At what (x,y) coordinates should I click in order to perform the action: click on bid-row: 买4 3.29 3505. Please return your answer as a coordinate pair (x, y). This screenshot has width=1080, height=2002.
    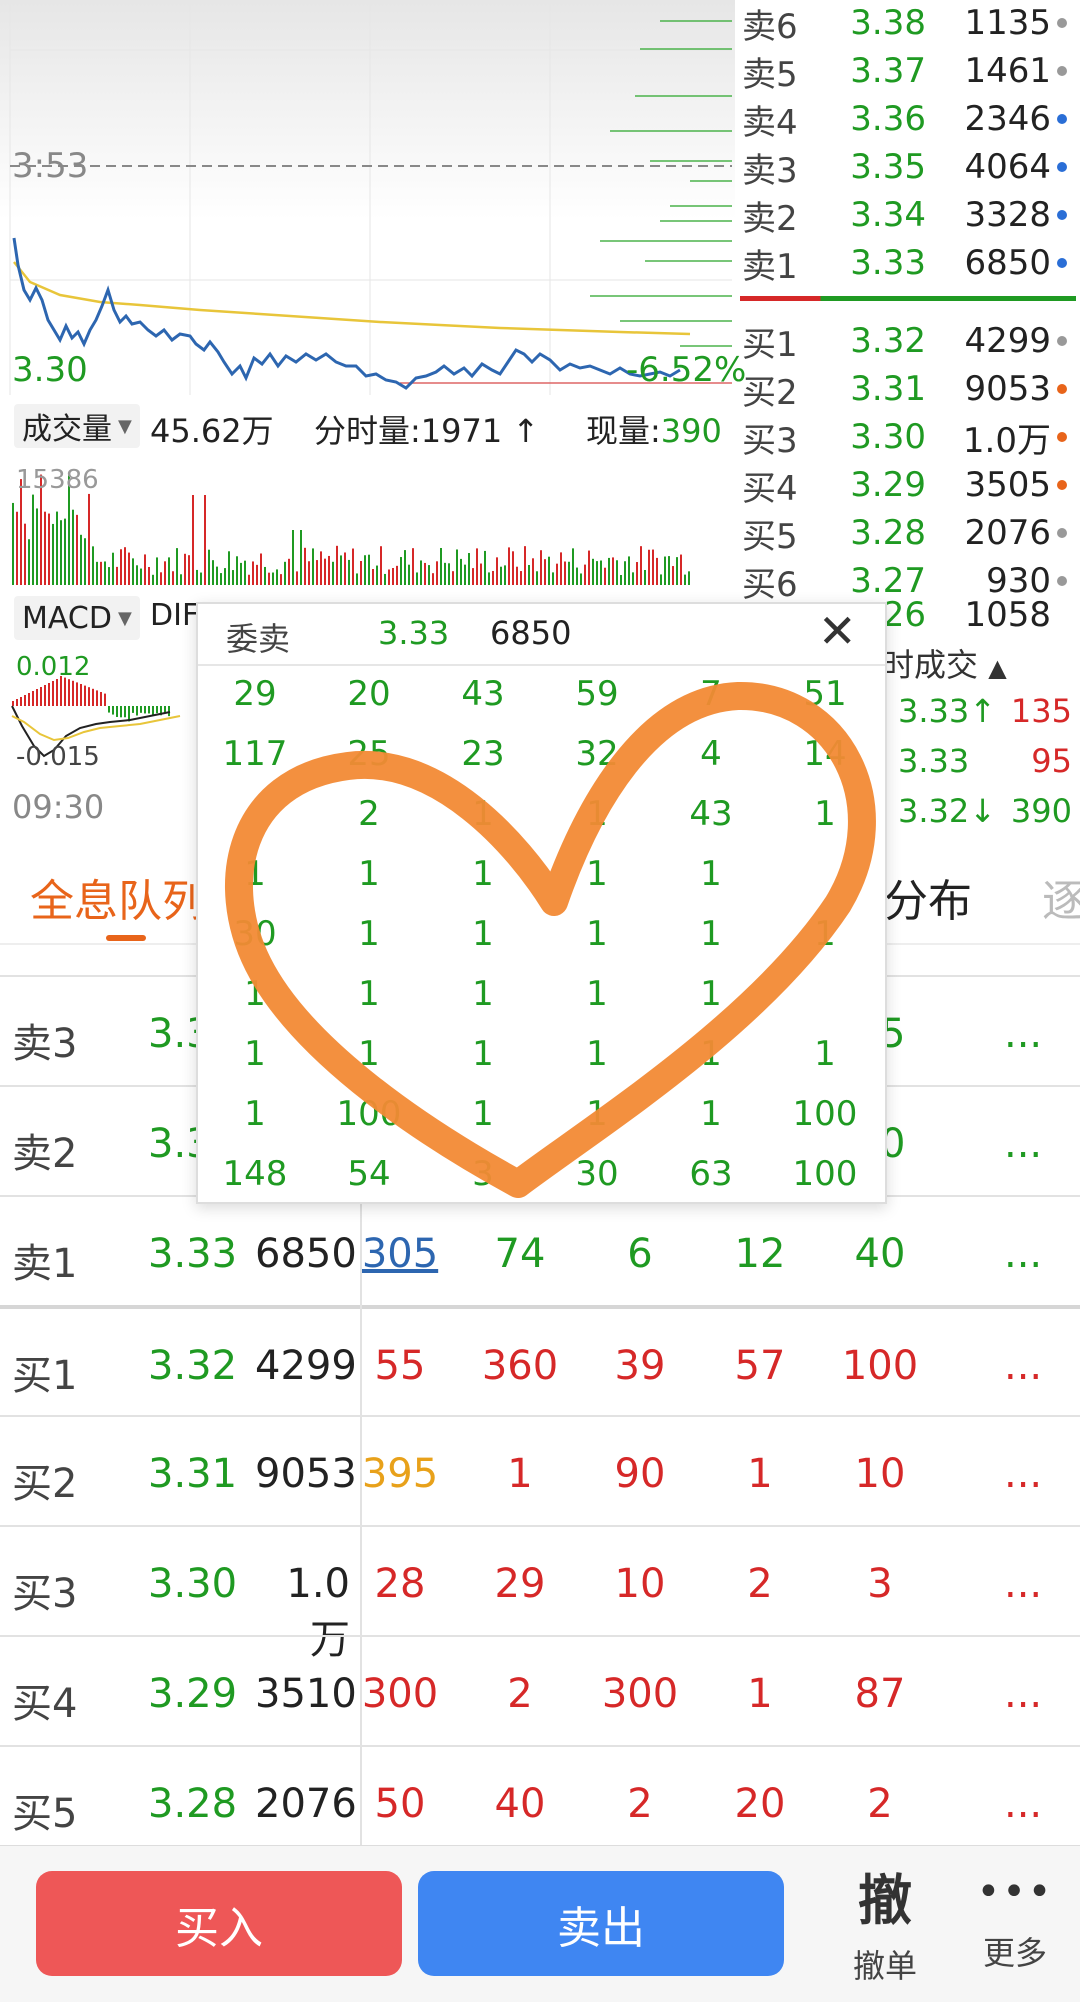
    Looking at the image, I should click on (904, 485).